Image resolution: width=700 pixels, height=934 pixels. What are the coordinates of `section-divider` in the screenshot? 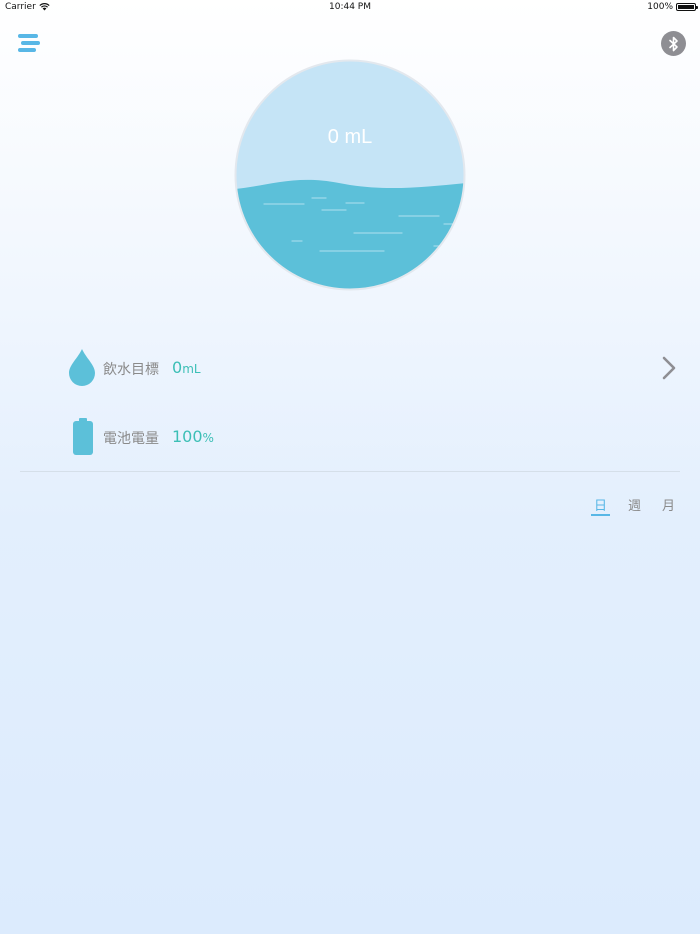 It's located at (350, 471).